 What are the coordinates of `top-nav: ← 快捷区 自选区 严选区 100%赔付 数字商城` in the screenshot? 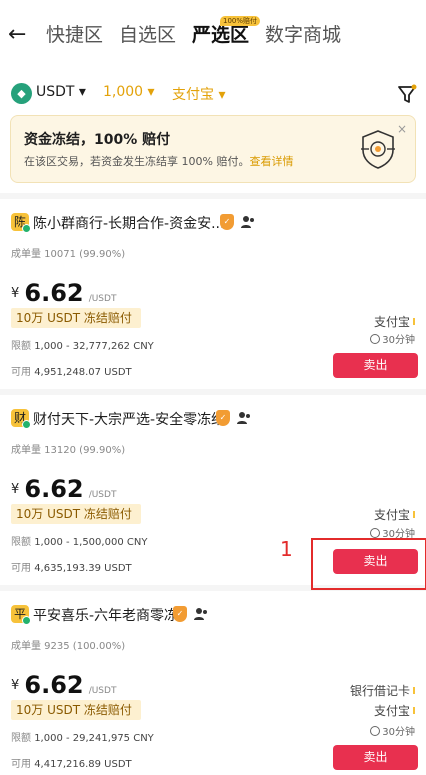 It's located at (213, 35).